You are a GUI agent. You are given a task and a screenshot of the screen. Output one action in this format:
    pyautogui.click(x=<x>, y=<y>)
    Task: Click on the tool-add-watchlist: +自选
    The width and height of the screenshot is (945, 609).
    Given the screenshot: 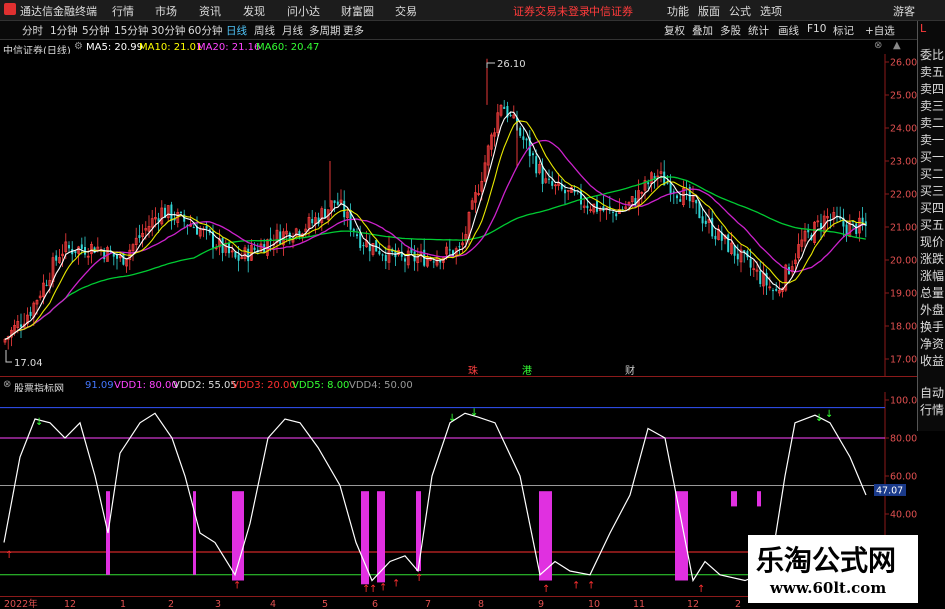 What is the action you would take?
    pyautogui.click(x=880, y=30)
    